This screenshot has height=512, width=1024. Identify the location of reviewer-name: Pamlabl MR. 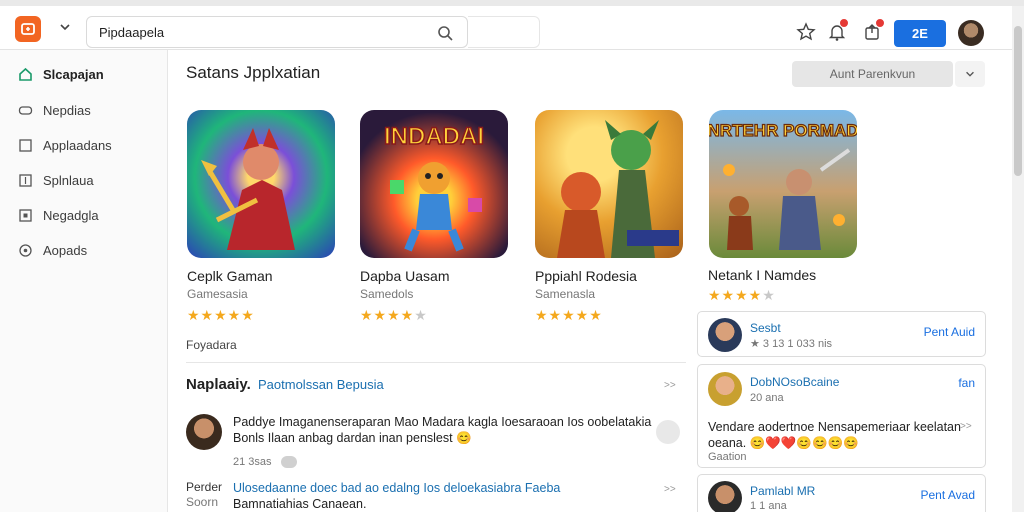
(782, 491).